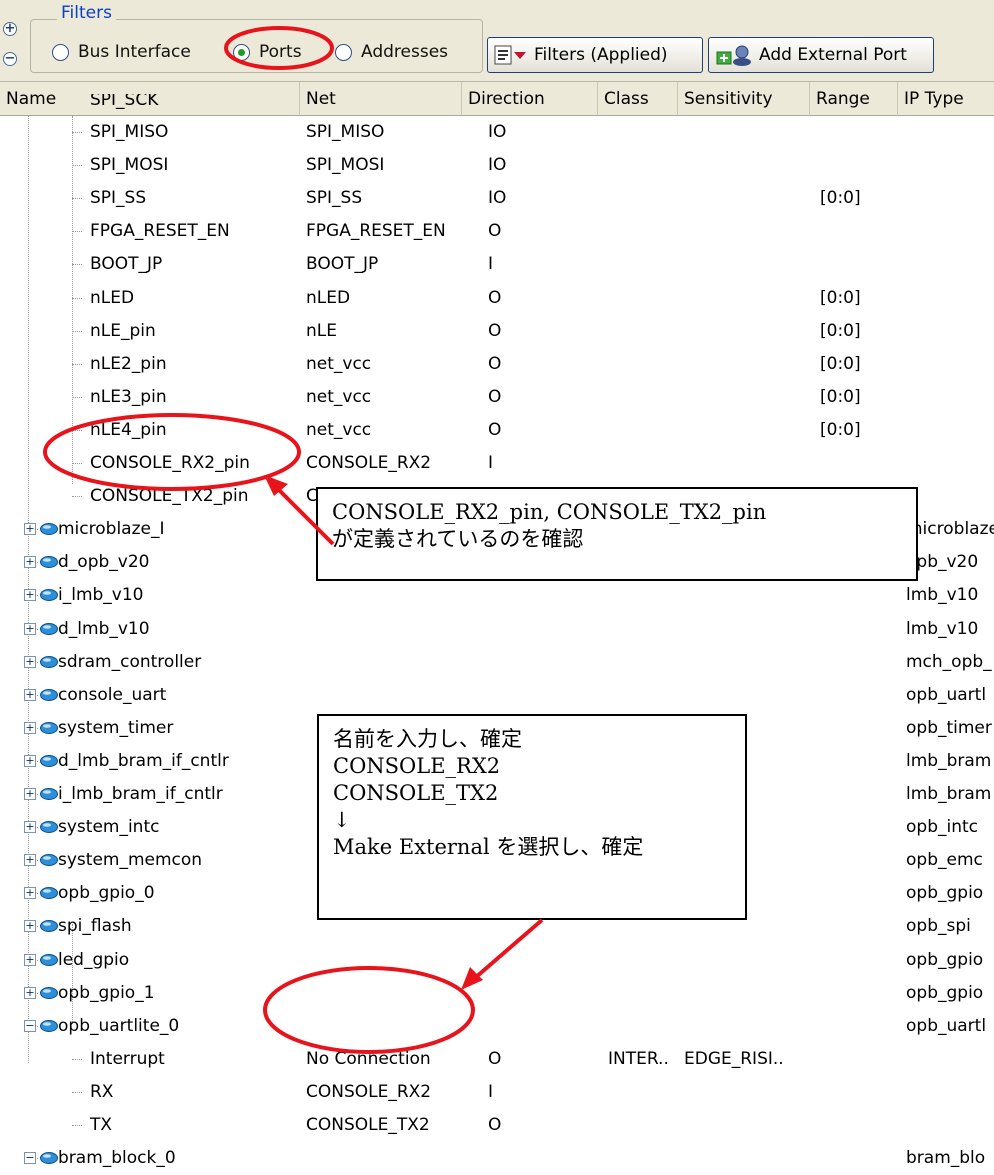  What do you see at coordinates (497, 960) in the screenshot?
I see `table-row-ip: + led_gpio opb_gpio` at bounding box center [497, 960].